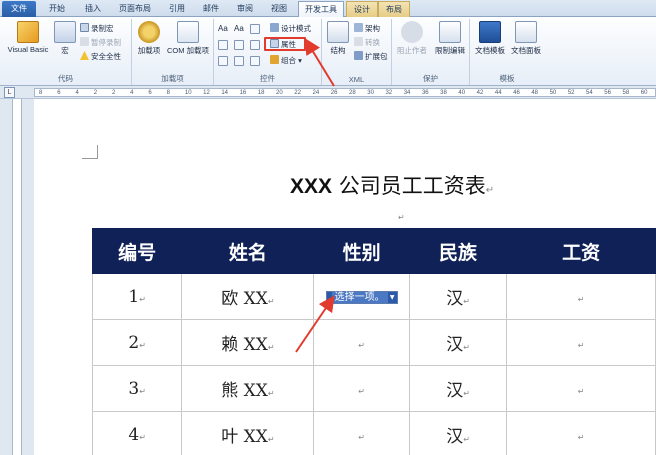 The height and width of the screenshot is (455, 656). What do you see at coordinates (113, 93) in the screenshot?
I see `ruler-number: 2` at bounding box center [113, 93].